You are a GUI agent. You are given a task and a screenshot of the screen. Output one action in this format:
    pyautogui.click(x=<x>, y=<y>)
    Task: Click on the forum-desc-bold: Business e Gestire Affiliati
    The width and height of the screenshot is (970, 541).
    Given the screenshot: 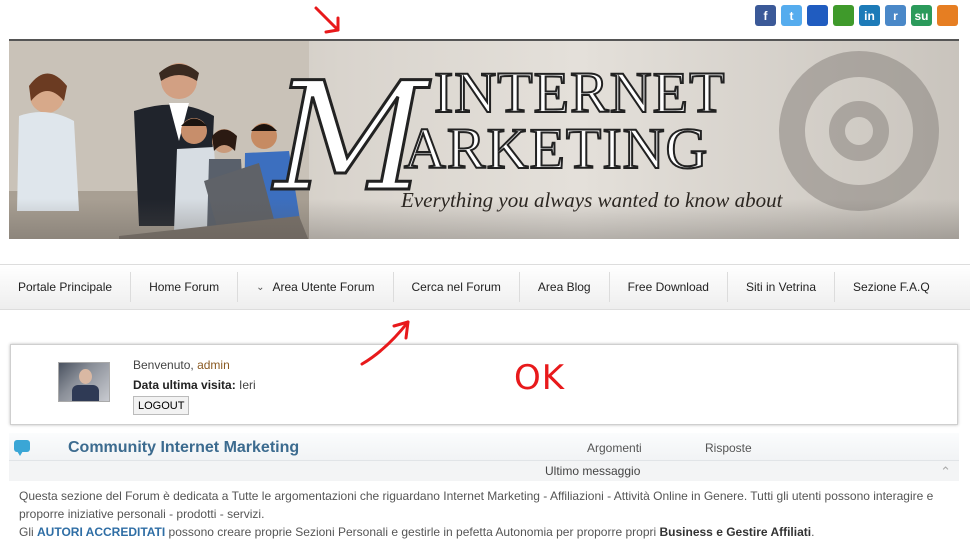 What is the action you would take?
    pyautogui.click(x=735, y=532)
    